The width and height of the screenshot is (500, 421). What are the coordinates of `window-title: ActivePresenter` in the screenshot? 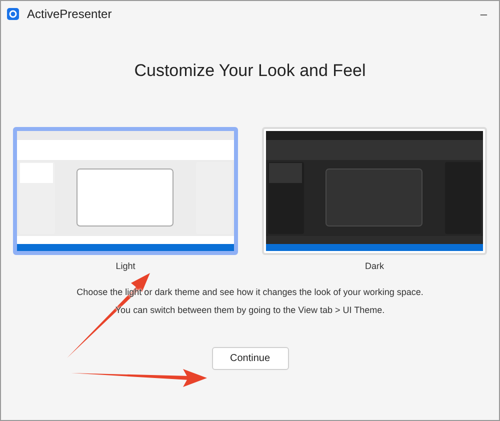 It's located at (70, 14).